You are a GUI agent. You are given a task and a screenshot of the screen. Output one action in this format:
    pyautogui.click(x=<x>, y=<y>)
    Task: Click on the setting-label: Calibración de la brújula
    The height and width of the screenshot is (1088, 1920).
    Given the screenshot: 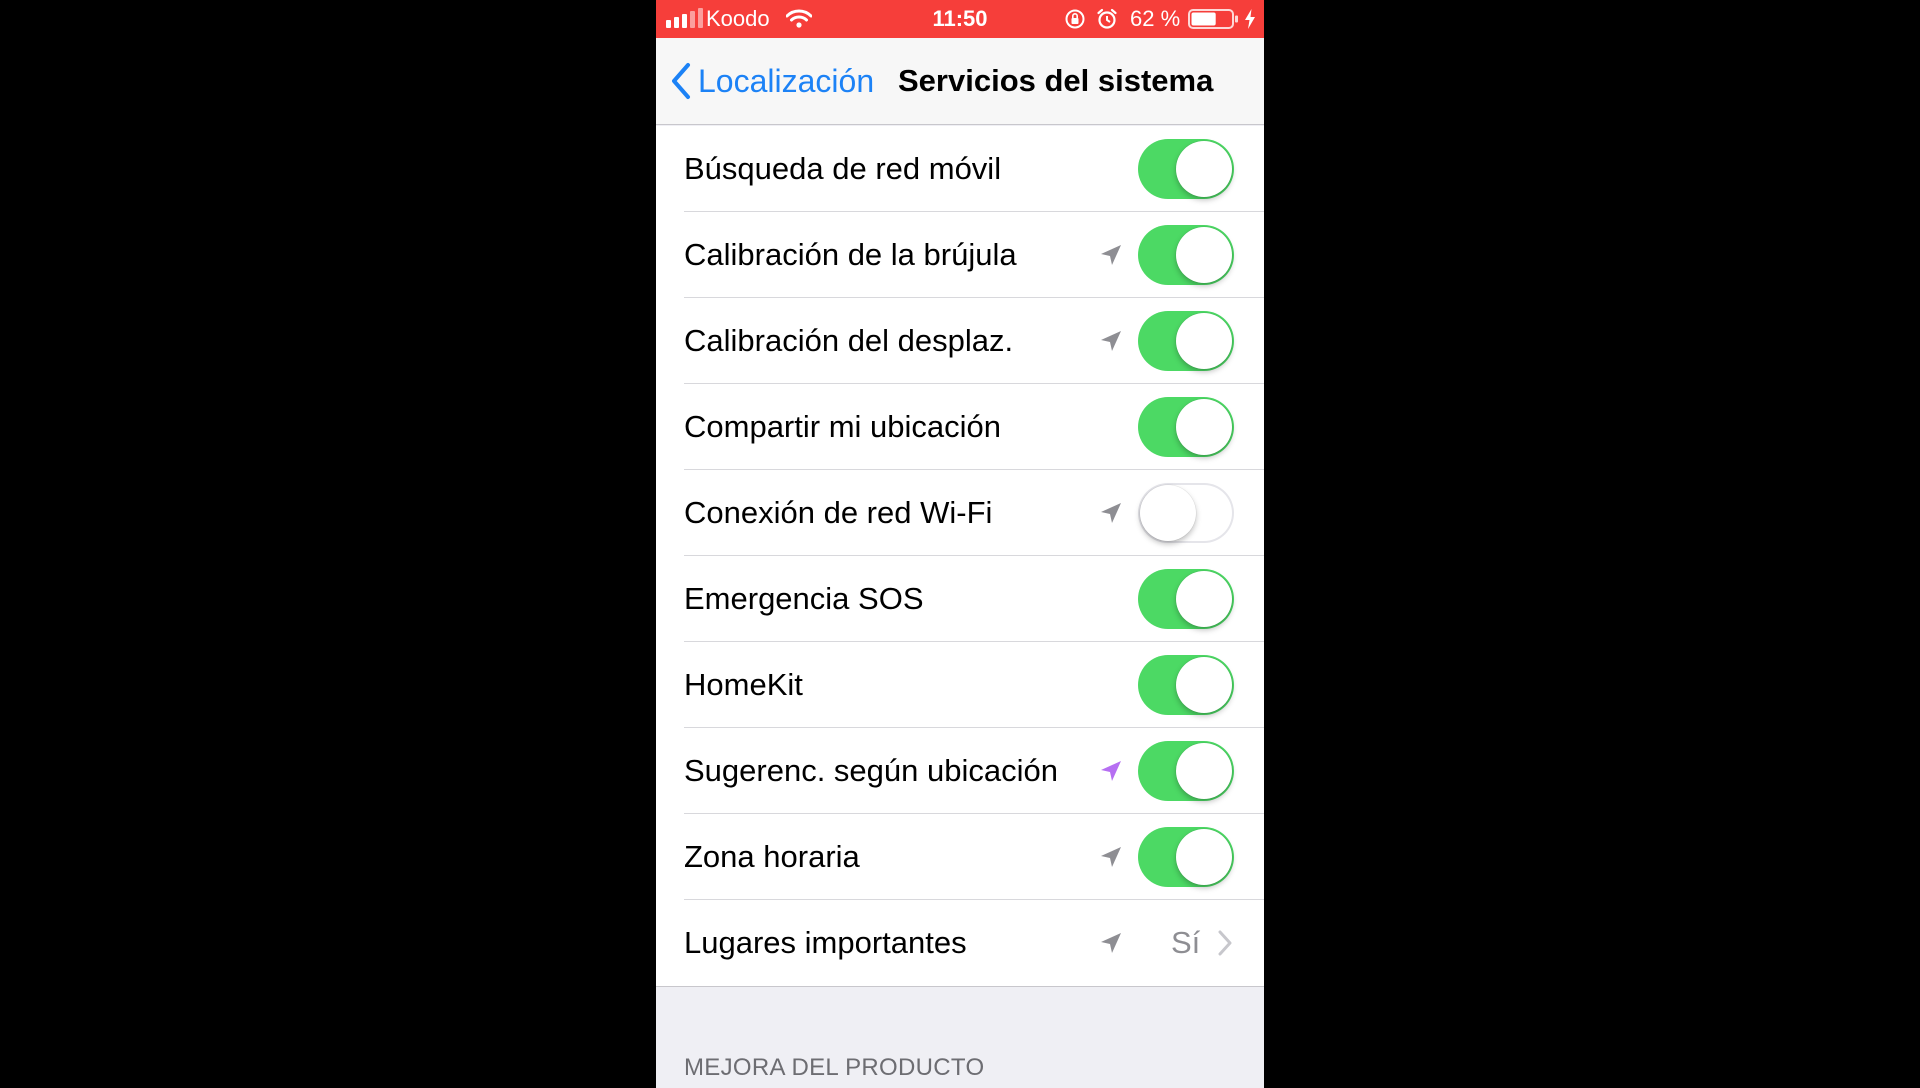 What is the action you would take?
    pyautogui.click(x=850, y=254)
    